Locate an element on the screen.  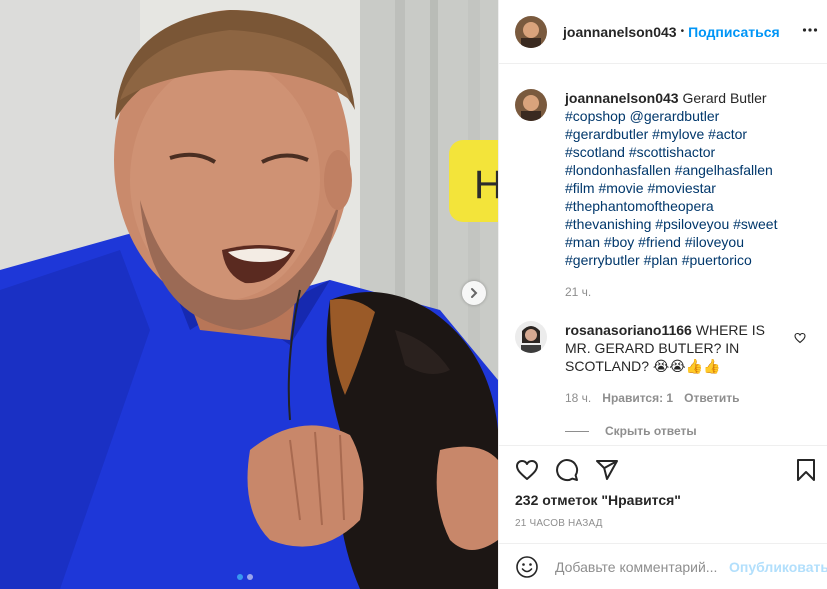
comment-input is located at coordinates (640, 566).